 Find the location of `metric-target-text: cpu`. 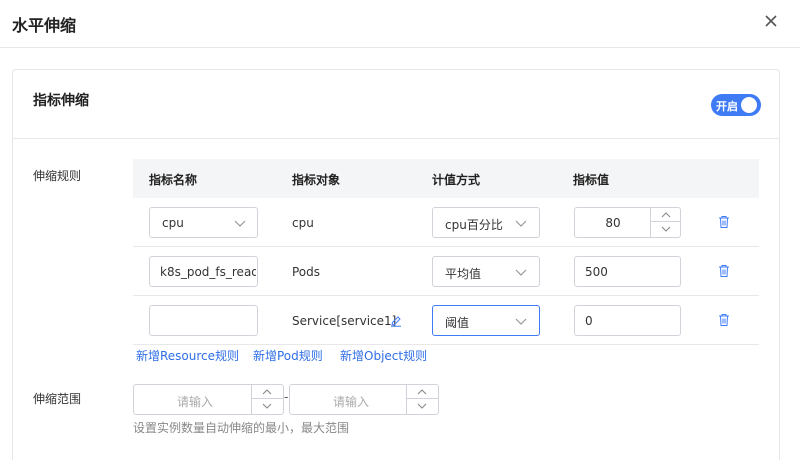

metric-target-text: cpu is located at coordinates (303, 223).